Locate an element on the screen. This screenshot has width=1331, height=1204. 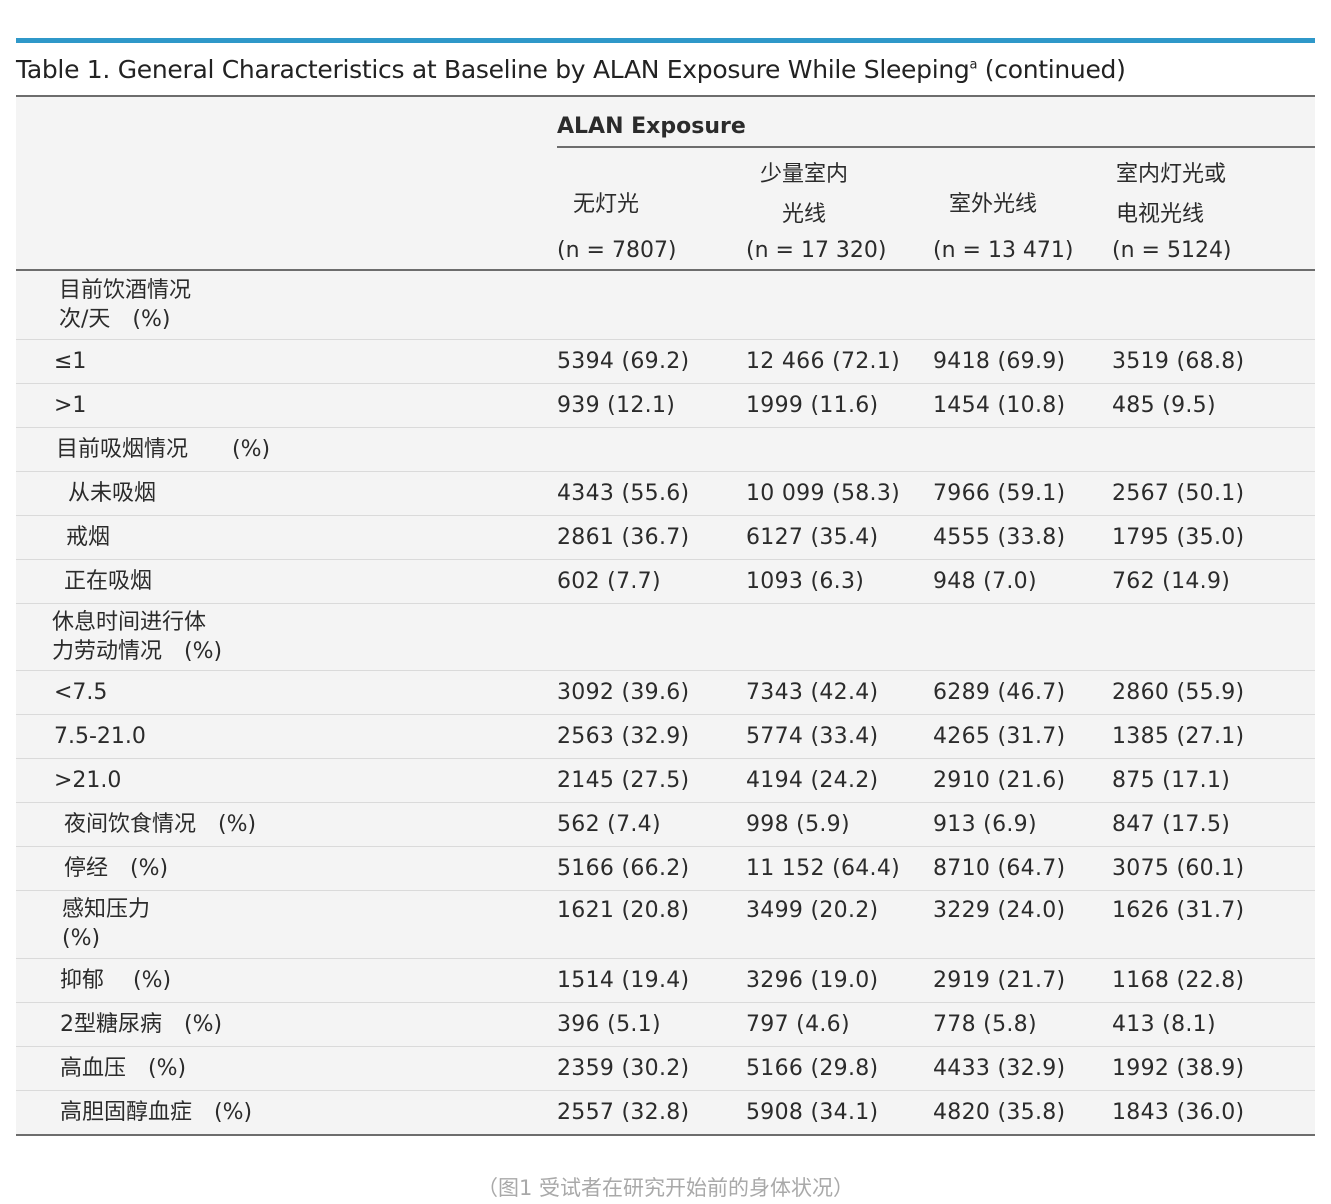
table-cell: 2861 (36.7) is located at coordinates (623, 537).